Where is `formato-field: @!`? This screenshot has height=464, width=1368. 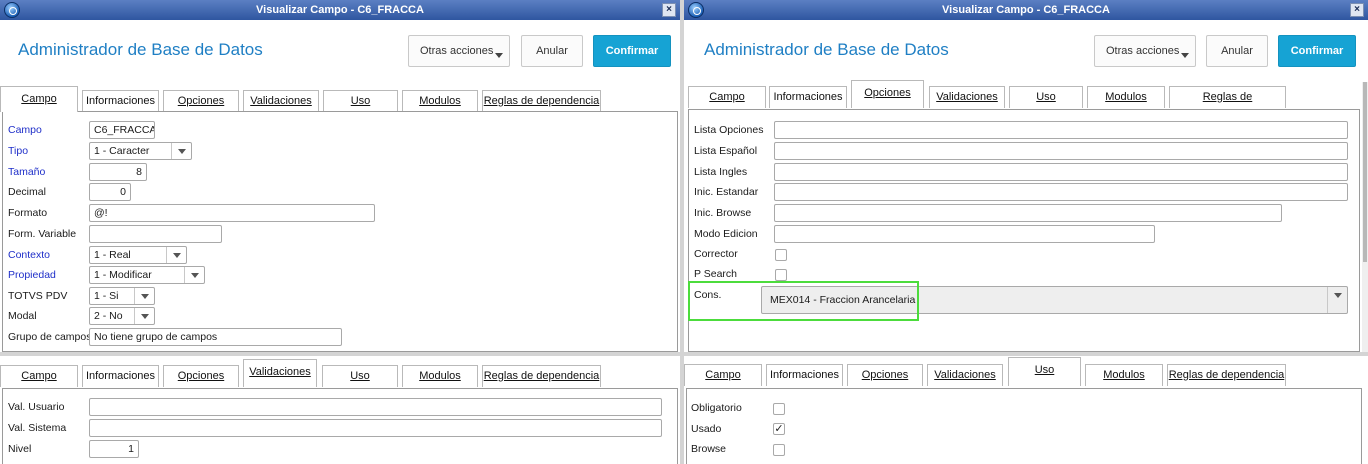 formato-field: @! is located at coordinates (232, 213).